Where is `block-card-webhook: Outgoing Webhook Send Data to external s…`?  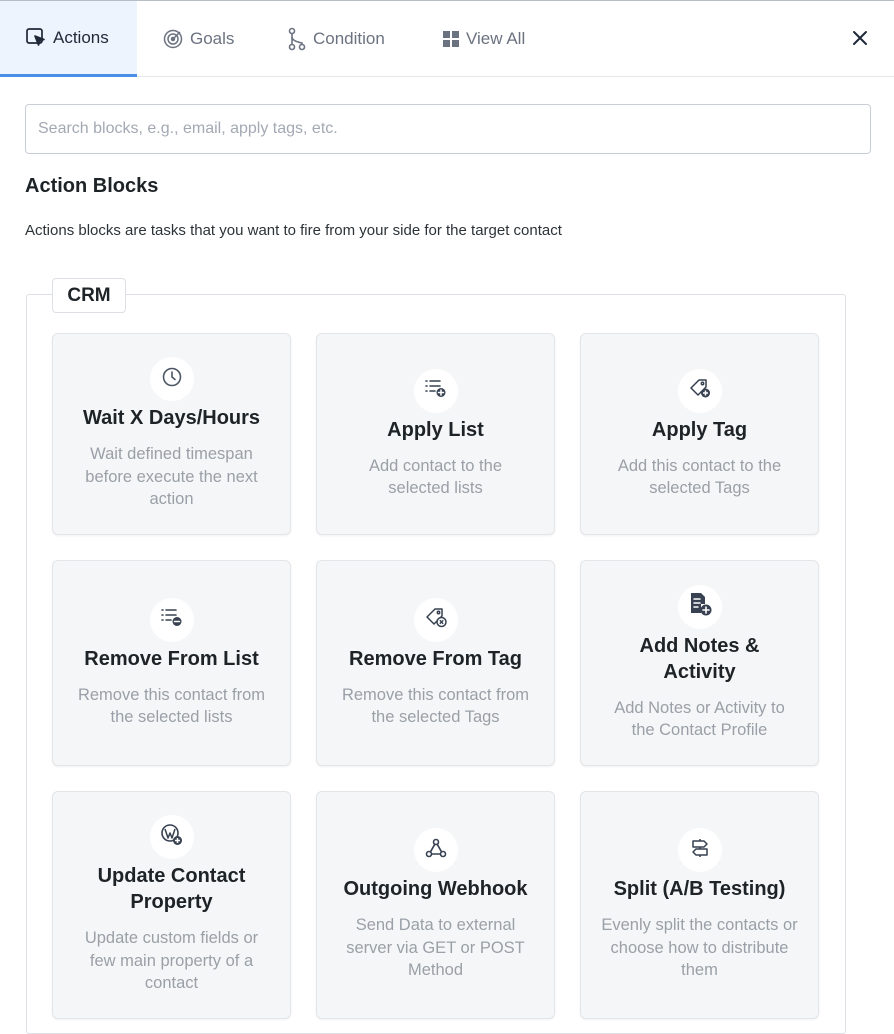 block-card-webhook: Outgoing Webhook Send Data to external s… is located at coordinates (435, 905).